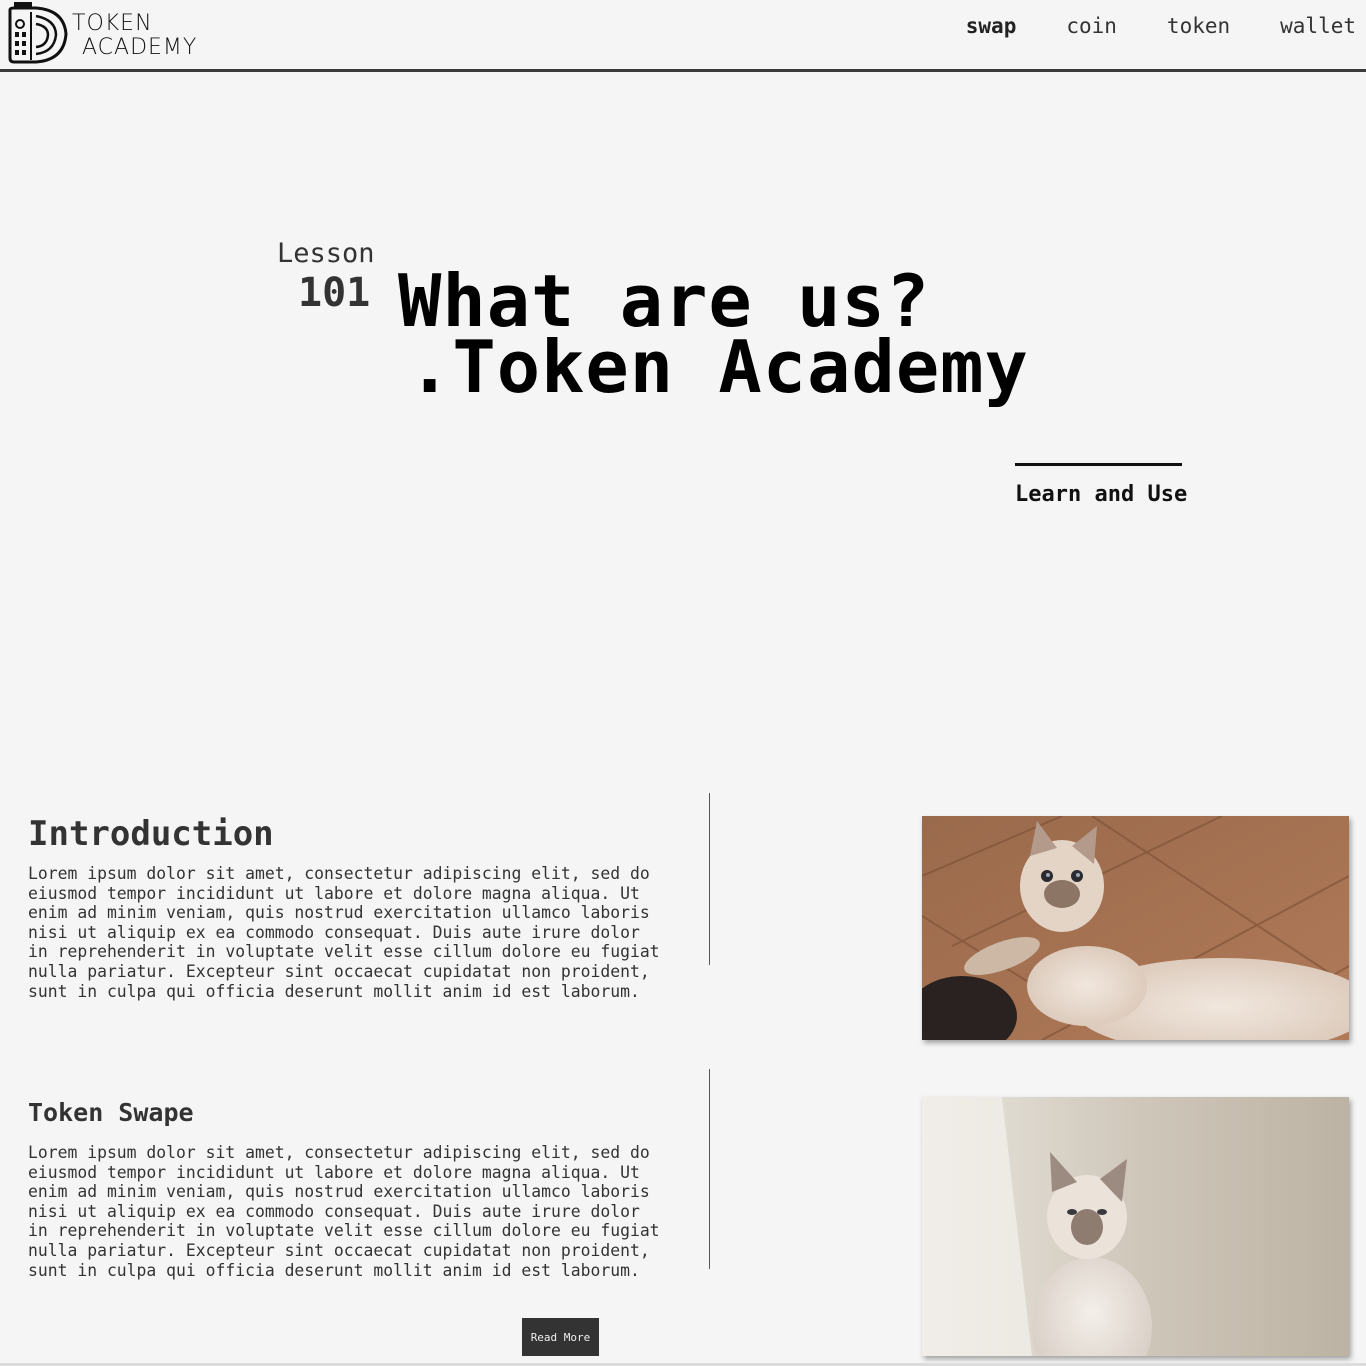  Describe the element at coordinates (111, 1112) in the screenshot. I see `section-title-token-swape: Token Swape` at that location.